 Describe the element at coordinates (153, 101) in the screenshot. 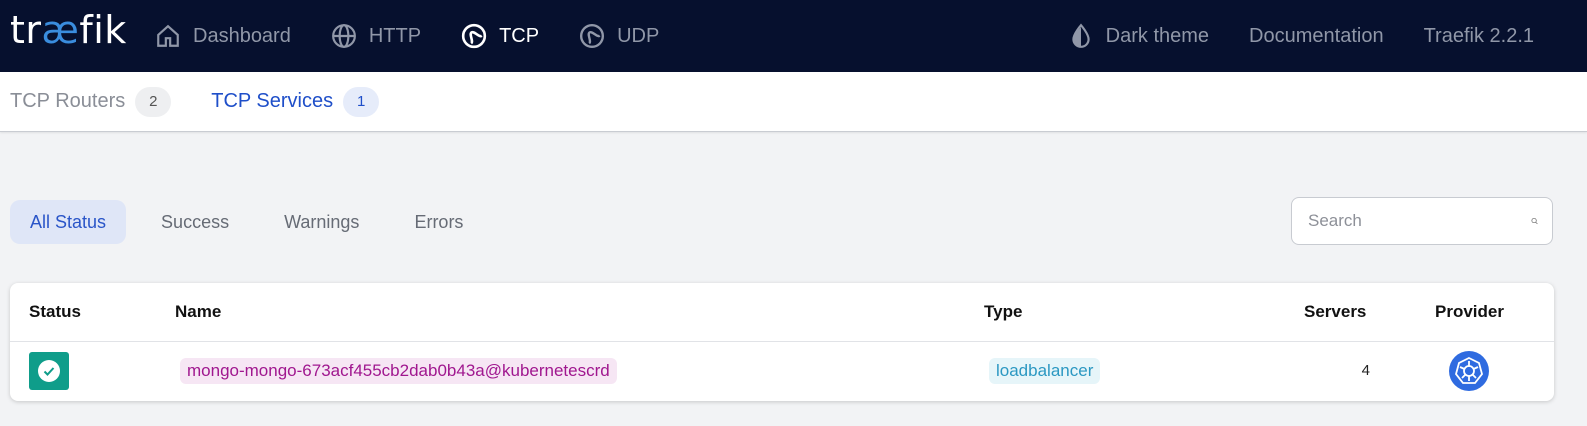

I see `tcp-routers-count-badge: 2` at that location.